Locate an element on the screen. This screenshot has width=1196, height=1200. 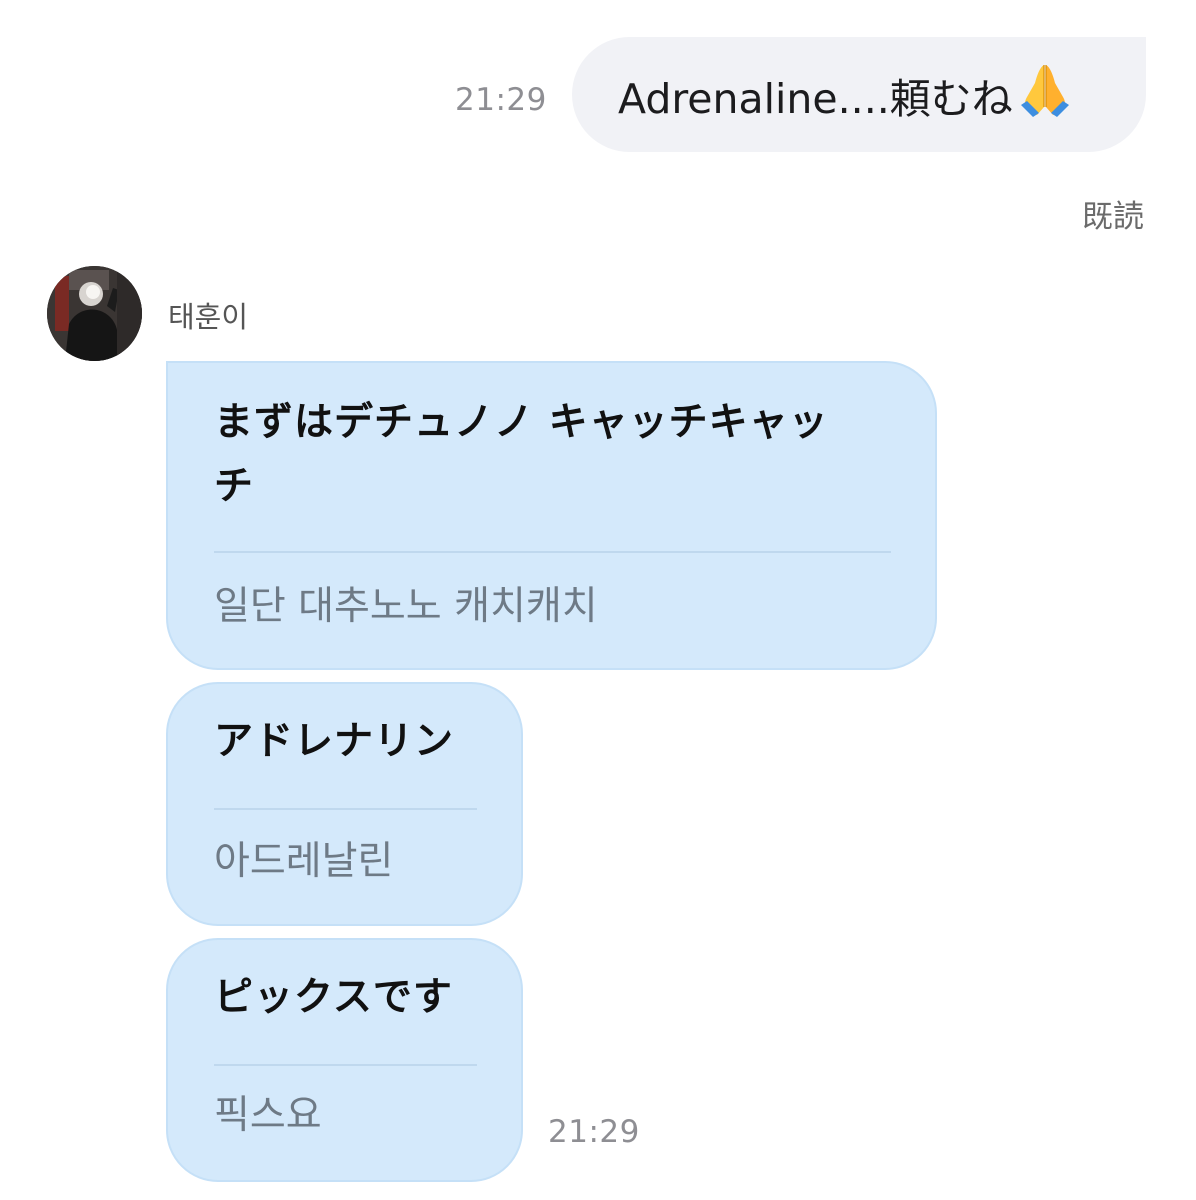
incoming-timestamp: 21:29 is located at coordinates (594, 1132).